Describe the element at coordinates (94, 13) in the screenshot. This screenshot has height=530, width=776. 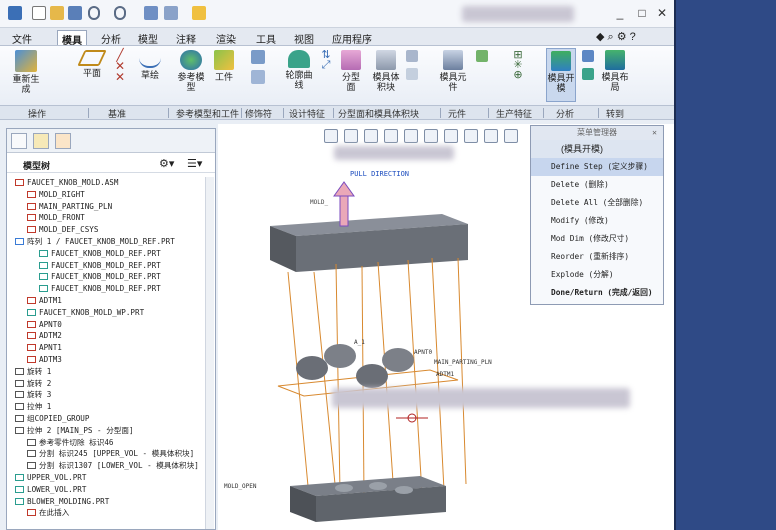
I see `undo-icon` at that location.